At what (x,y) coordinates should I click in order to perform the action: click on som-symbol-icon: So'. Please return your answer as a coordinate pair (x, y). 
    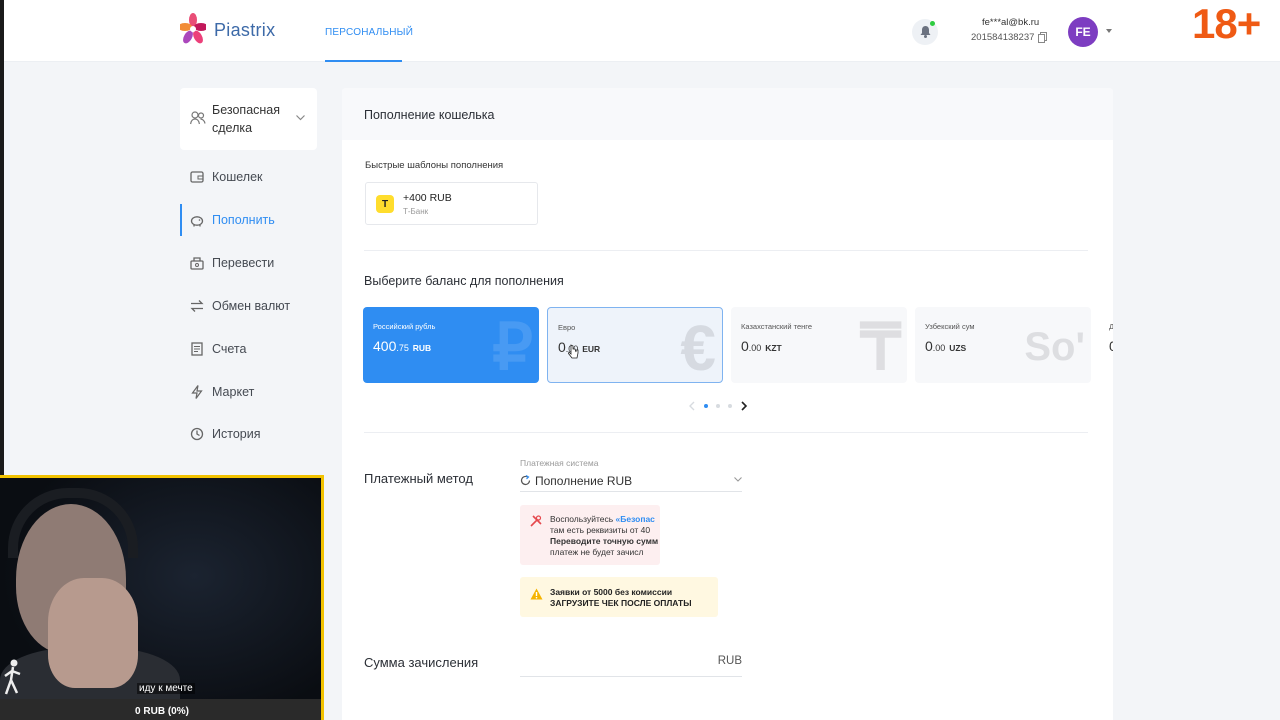
    Looking at the image, I should click on (1054, 347).